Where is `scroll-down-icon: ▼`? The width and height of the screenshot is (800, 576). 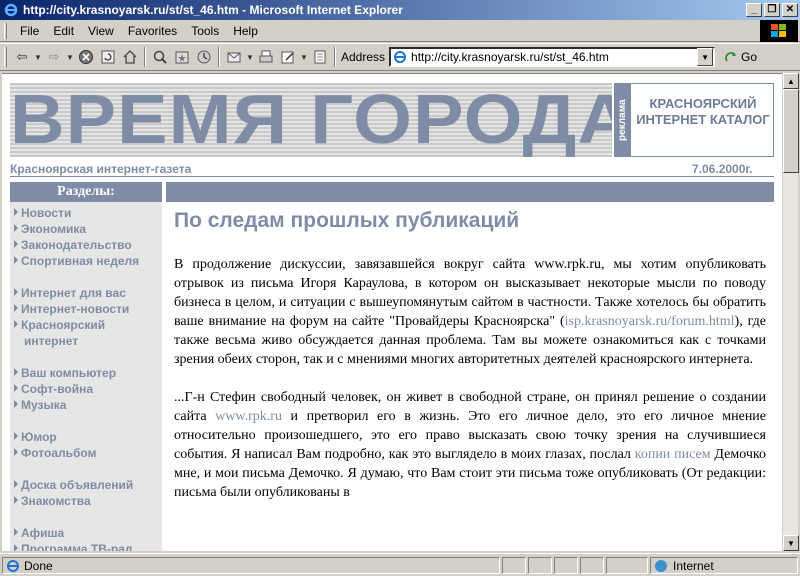 scroll-down-icon: ▼ is located at coordinates (791, 543).